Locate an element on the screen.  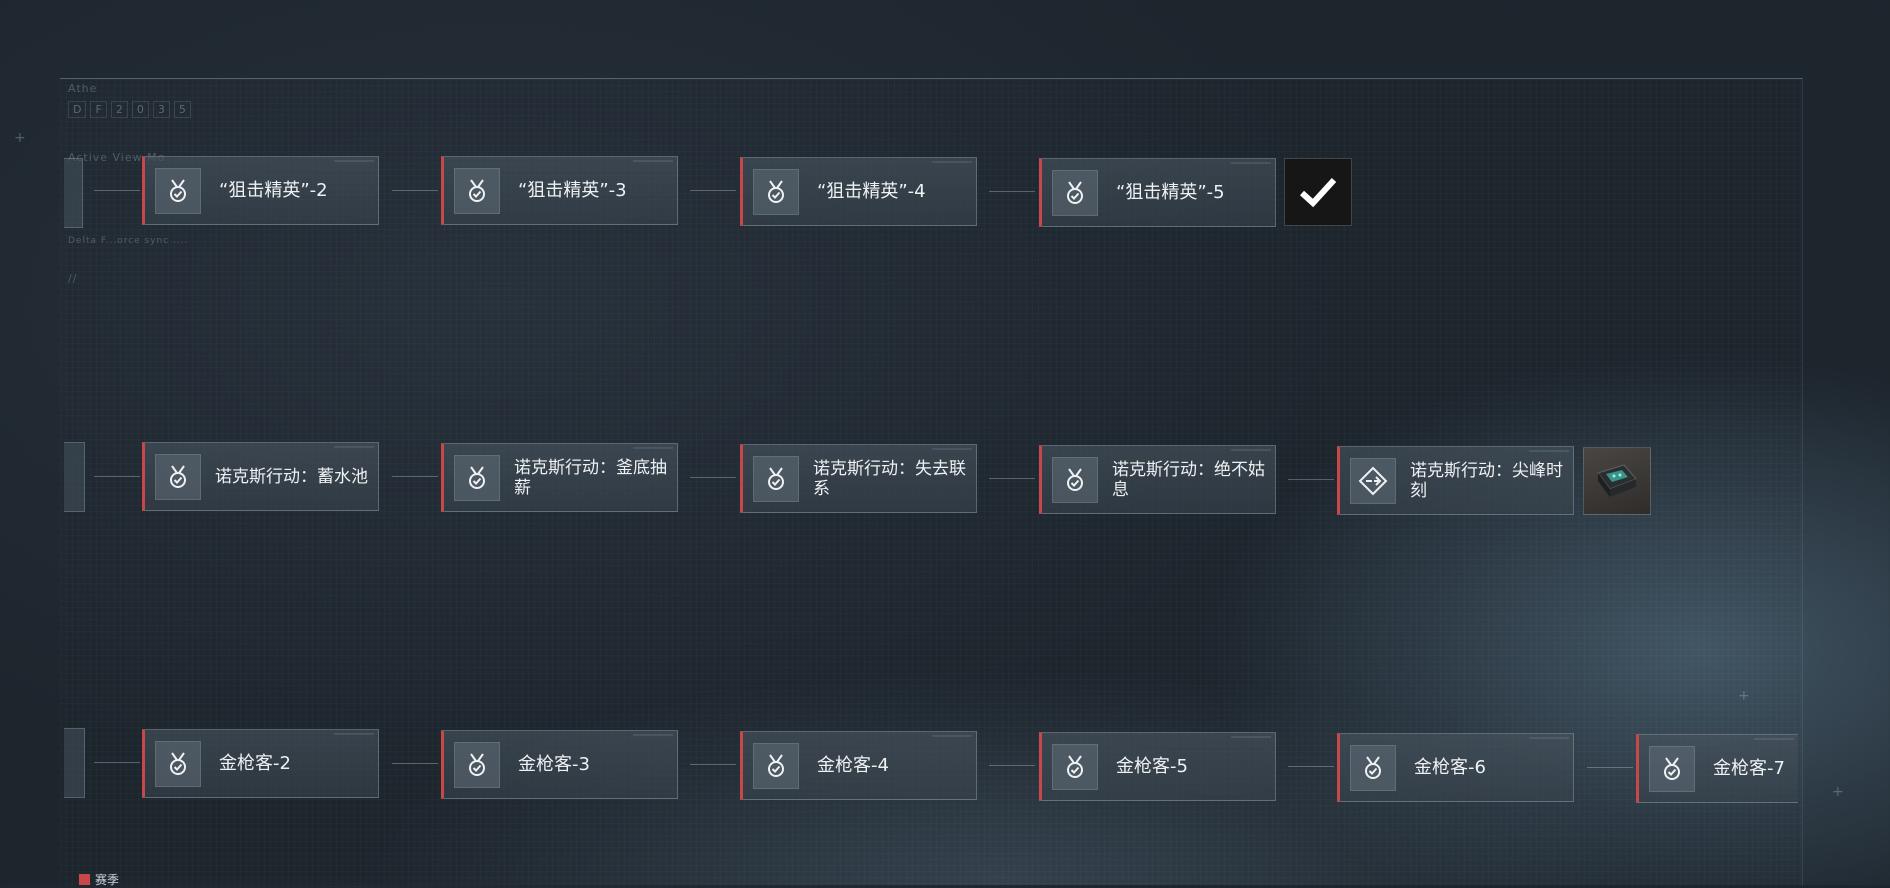
device-chip-icon is located at coordinates (1617, 480).